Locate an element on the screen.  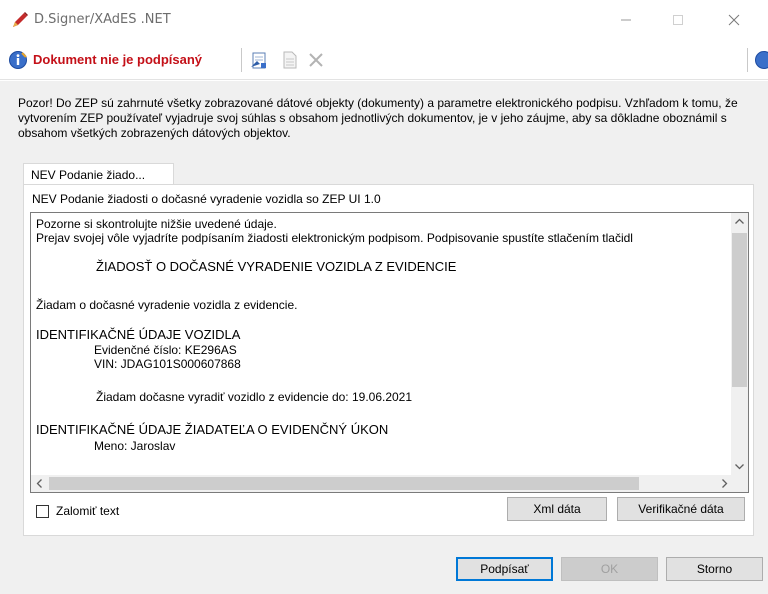
signature-status: Dokument nie je podpísaný is located at coordinates (106, 59).